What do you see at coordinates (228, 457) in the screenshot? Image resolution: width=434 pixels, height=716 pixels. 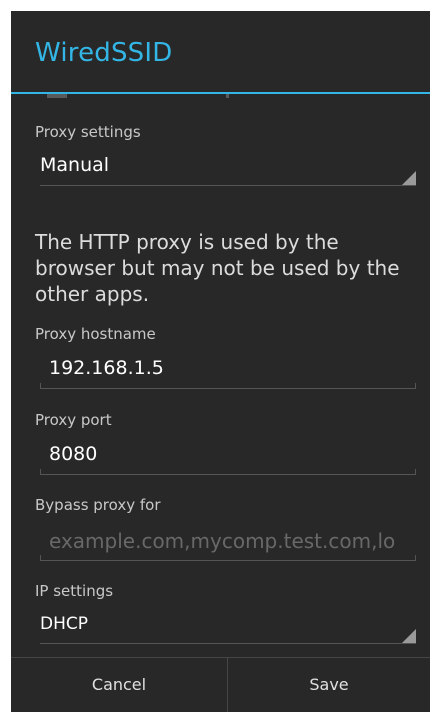 I see `proxy-port-input: 8080` at bounding box center [228, 457].